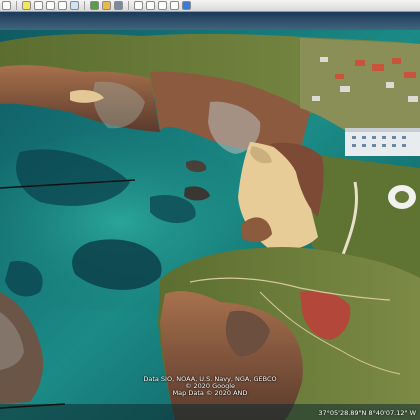  What do you see at coordinates (94, 5) in the screenshot?
I see `historical-imagery-icon` at bounding box center [94, 5].